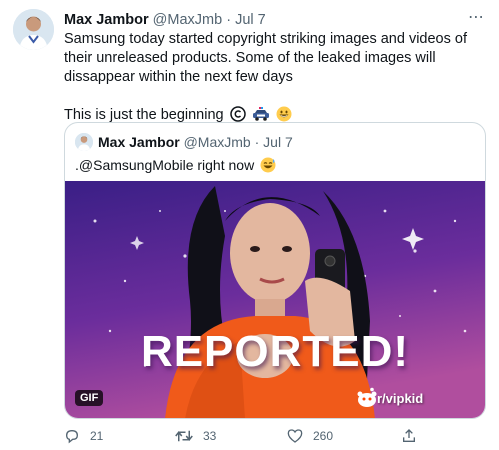 The image size is (499, 450). I want to click on tweet-header: Max Jambor @MaxJmb · Jul 7, so click(165, 20).